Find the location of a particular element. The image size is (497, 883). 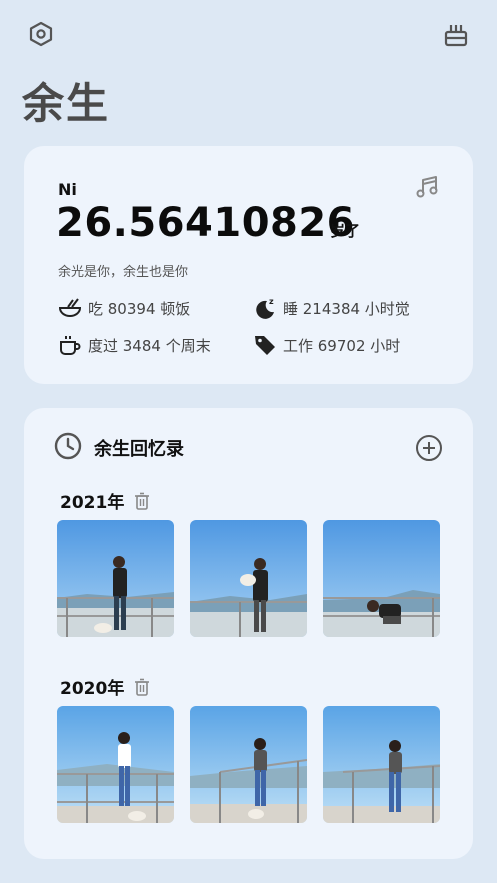

moon-icon: z is located at coordinates (265, 308).